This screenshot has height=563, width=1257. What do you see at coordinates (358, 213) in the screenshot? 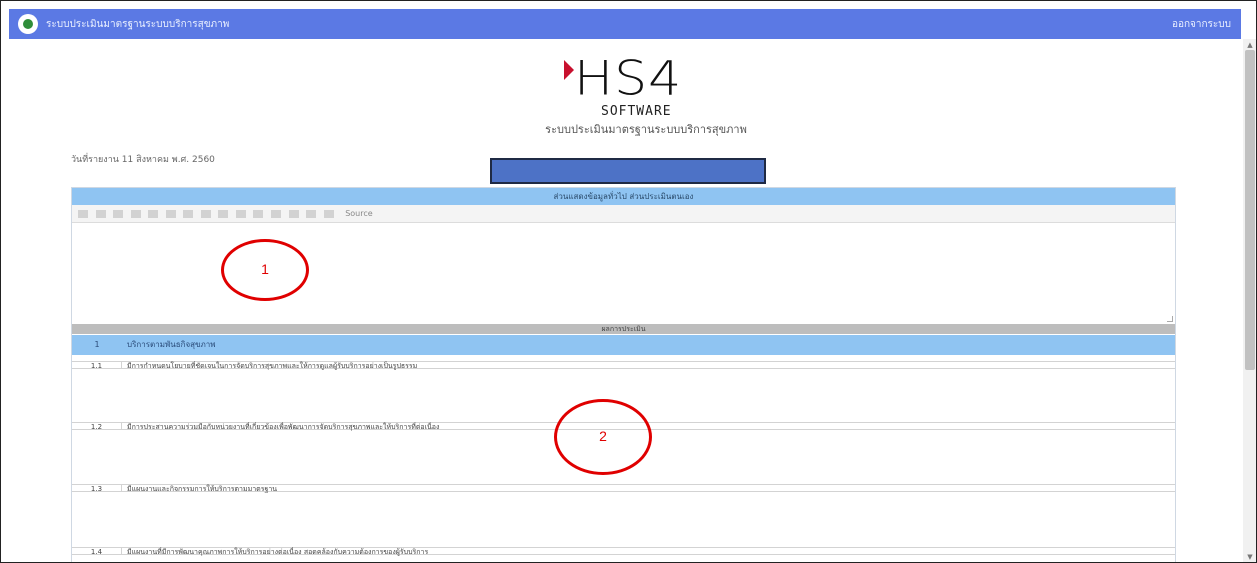
I see `source-button: Source` at bounding box center [358, 213].